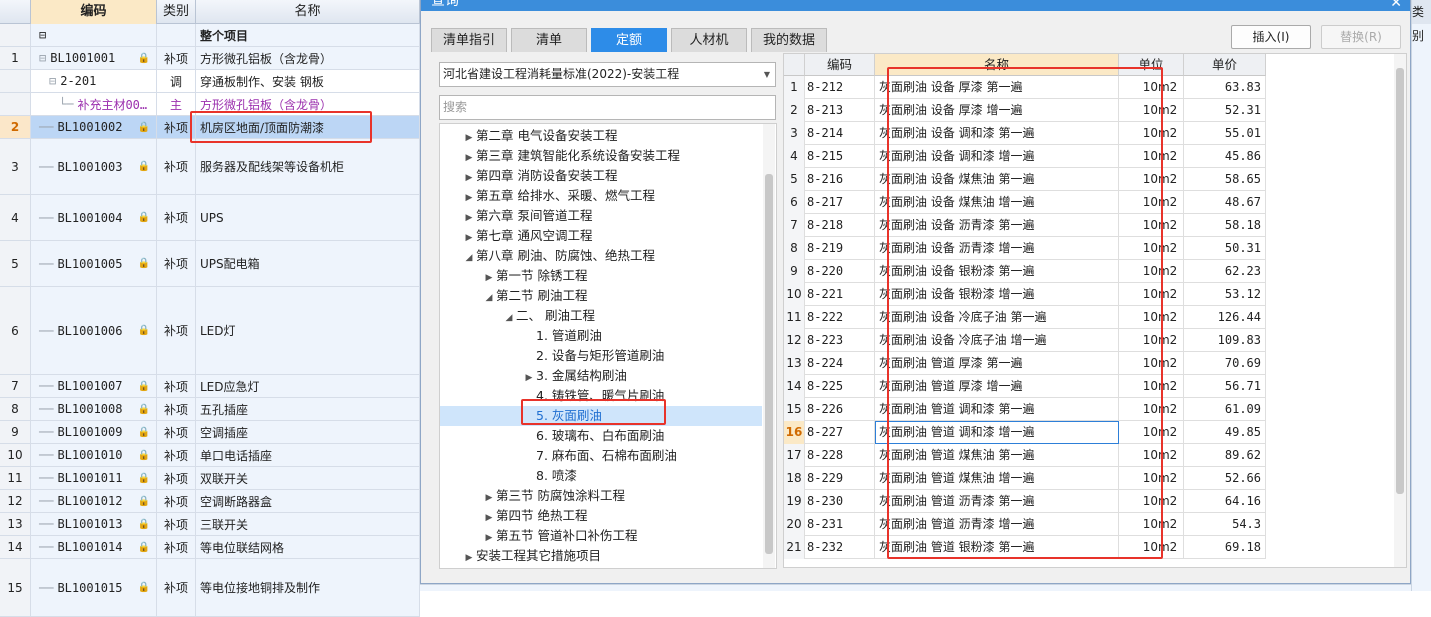 The height and width of the screenshot is (617, 1431). Describe the element at coordinates (308, 127) in the screenshot. I see `row-name: 机房区地面/顶面防潮漆` at that location.